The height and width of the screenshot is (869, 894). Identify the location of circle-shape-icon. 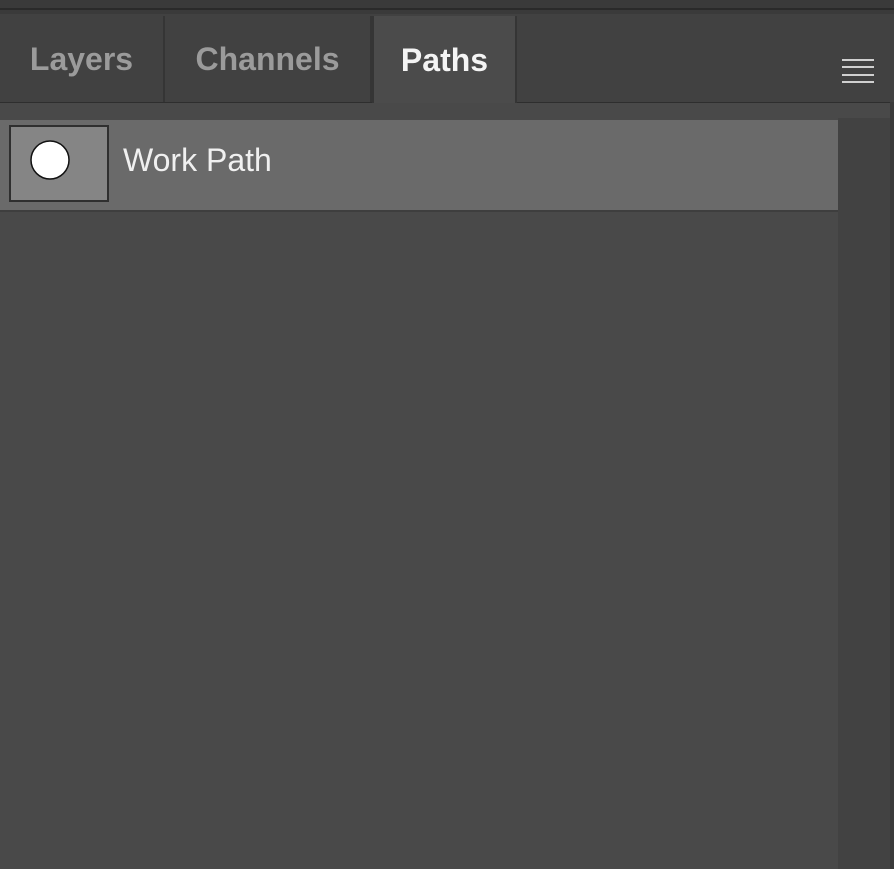
(50, 160).